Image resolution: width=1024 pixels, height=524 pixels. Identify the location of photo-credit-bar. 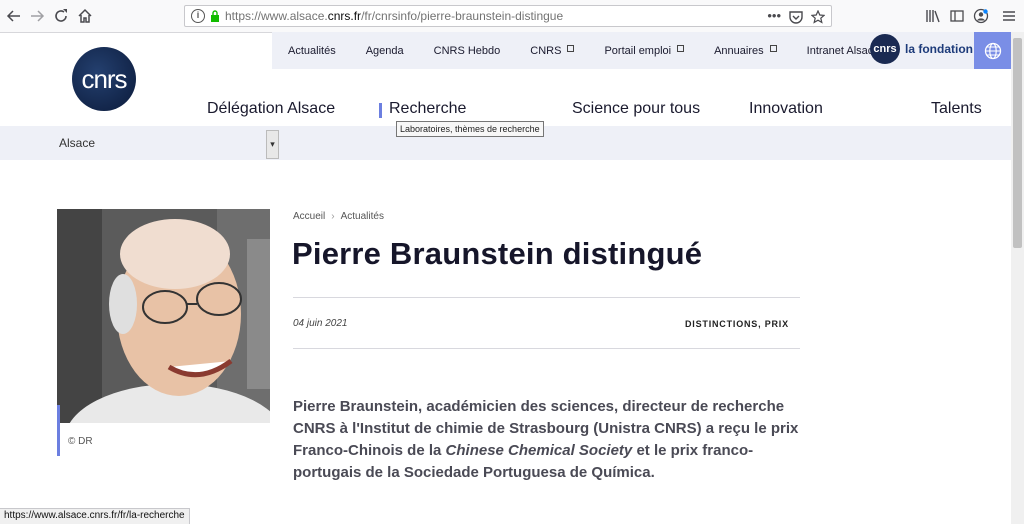
(58, 430).